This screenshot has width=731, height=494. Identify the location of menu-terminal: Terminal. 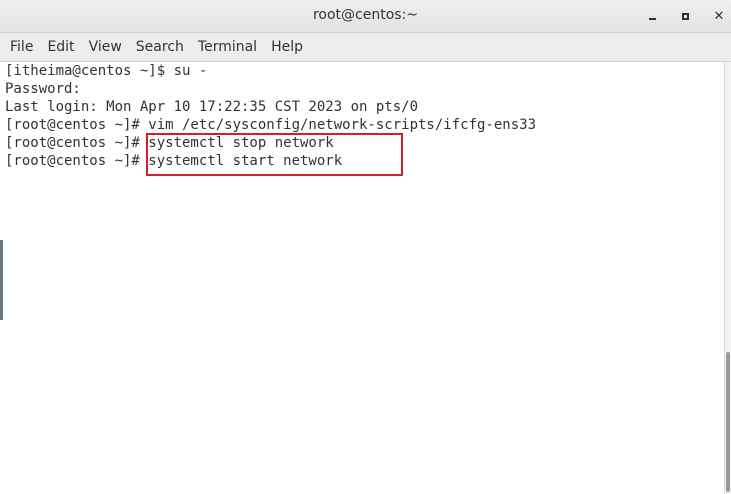
(227, 47).